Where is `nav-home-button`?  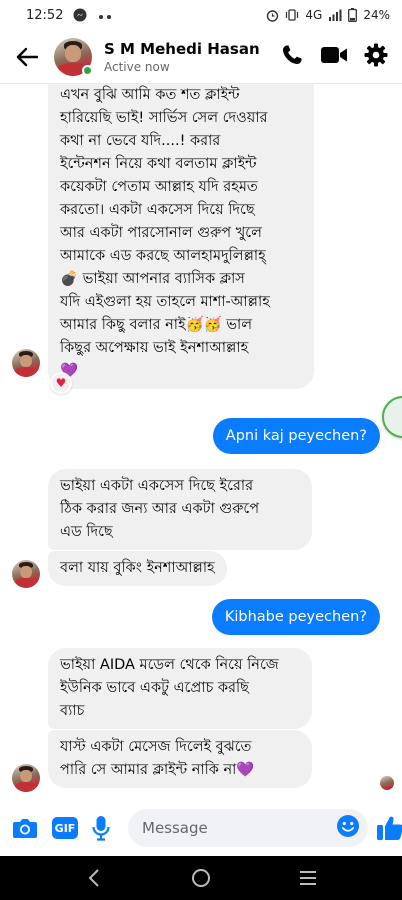
nav-home-button is located at coordinates (201, 878).